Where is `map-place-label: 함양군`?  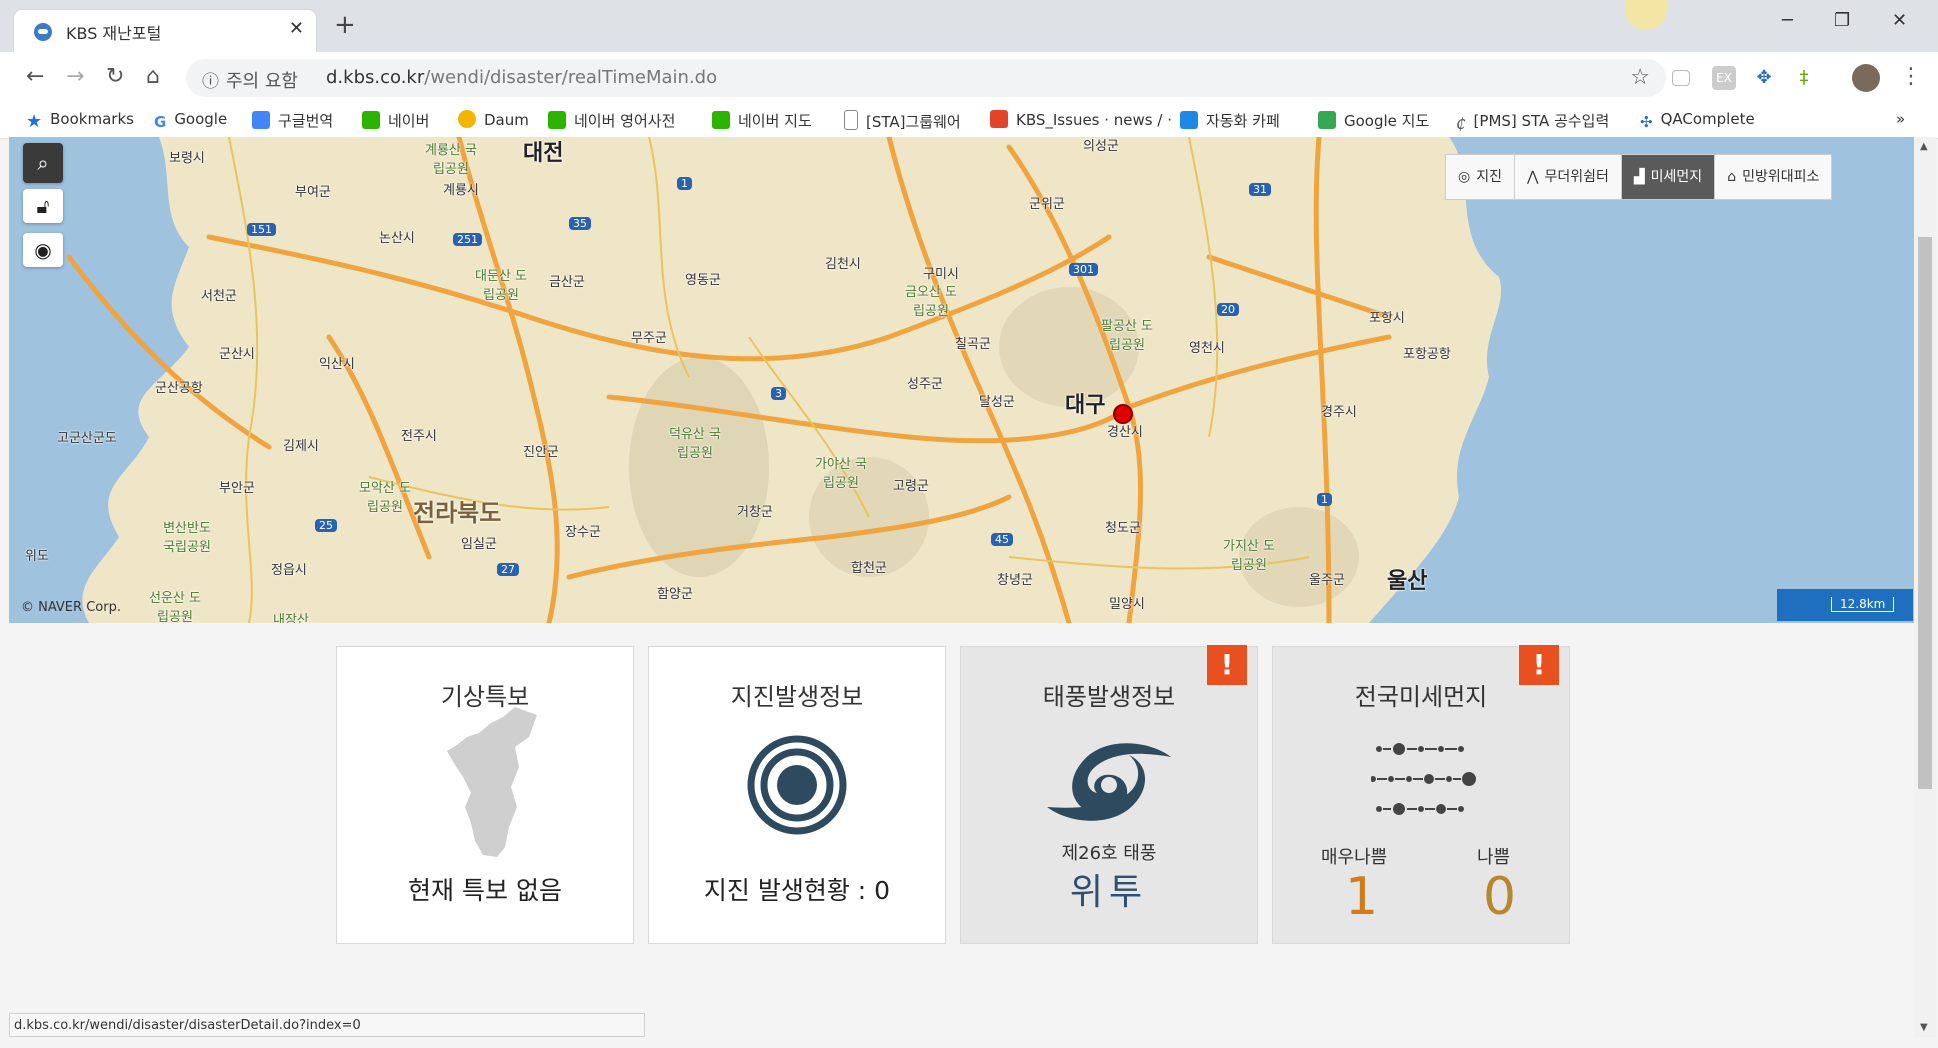
map-place-label: 함양군 is located at coordinates (675, 594).